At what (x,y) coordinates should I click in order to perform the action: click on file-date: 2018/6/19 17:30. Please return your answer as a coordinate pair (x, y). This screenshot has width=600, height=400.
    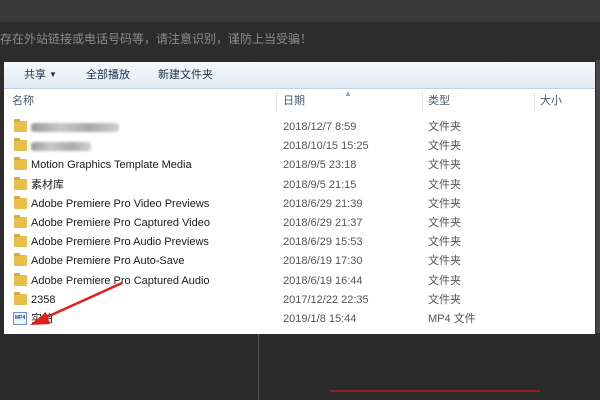
    Looking at the image, I should click on (323, 261).